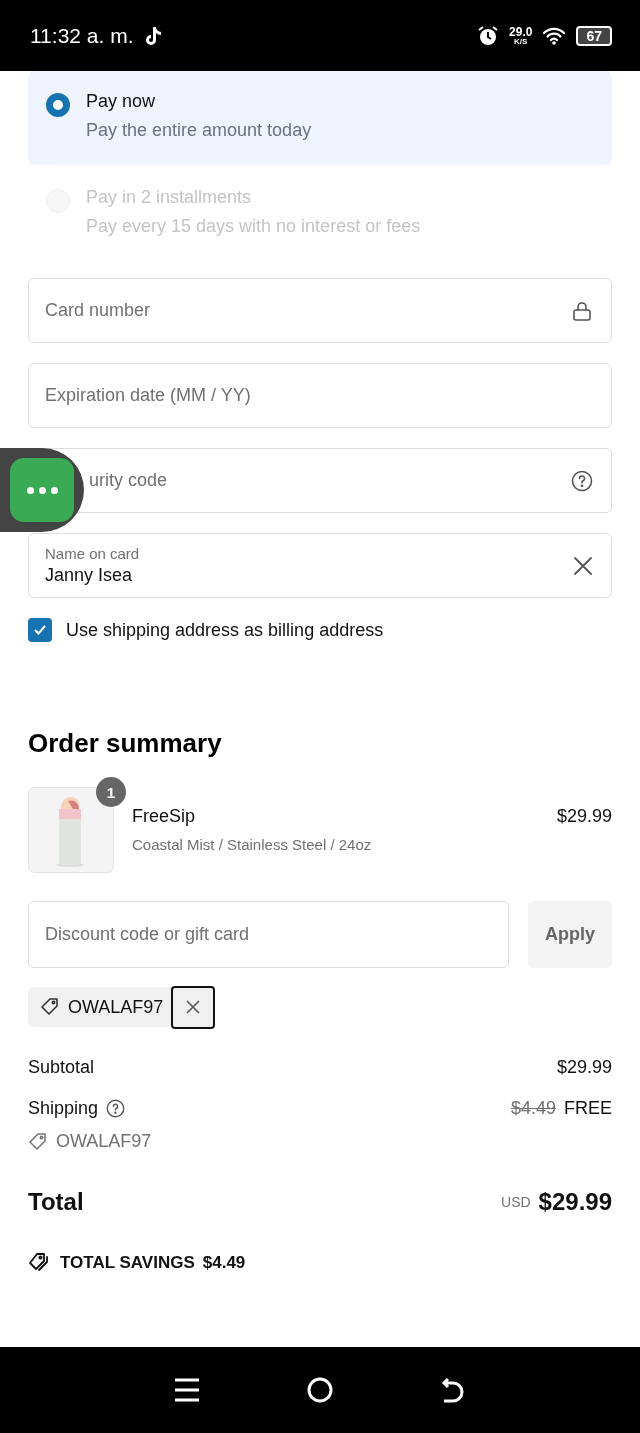 This screenshot has width=640, height=1433. What do you see at coordinates (320, 310) in the screenshot?
I see `card-number-field: Card number` at bounding box center [320, 310].